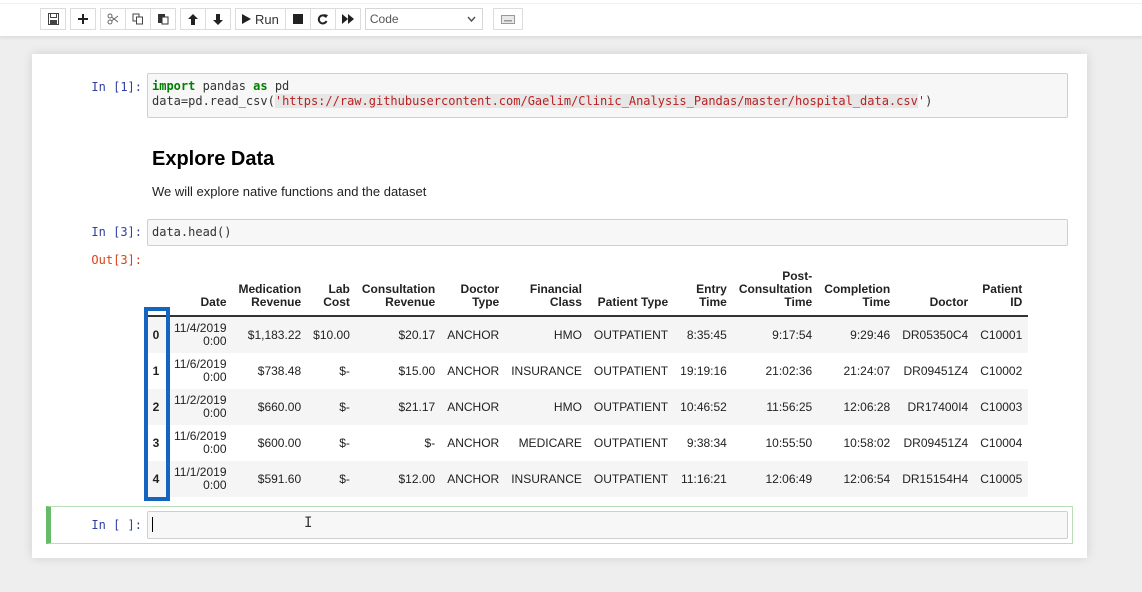  I want to click on fast-forward-icon, so click(347, 19).